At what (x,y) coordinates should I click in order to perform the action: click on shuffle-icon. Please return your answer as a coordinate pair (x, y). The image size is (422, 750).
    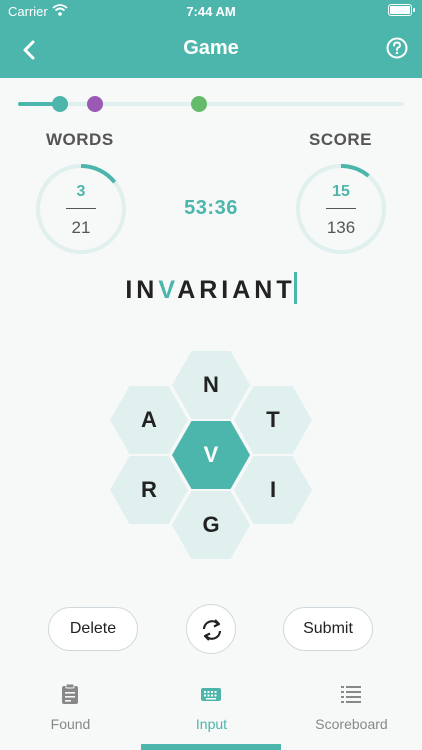
    Looking at the image, I should click on (212, 630).